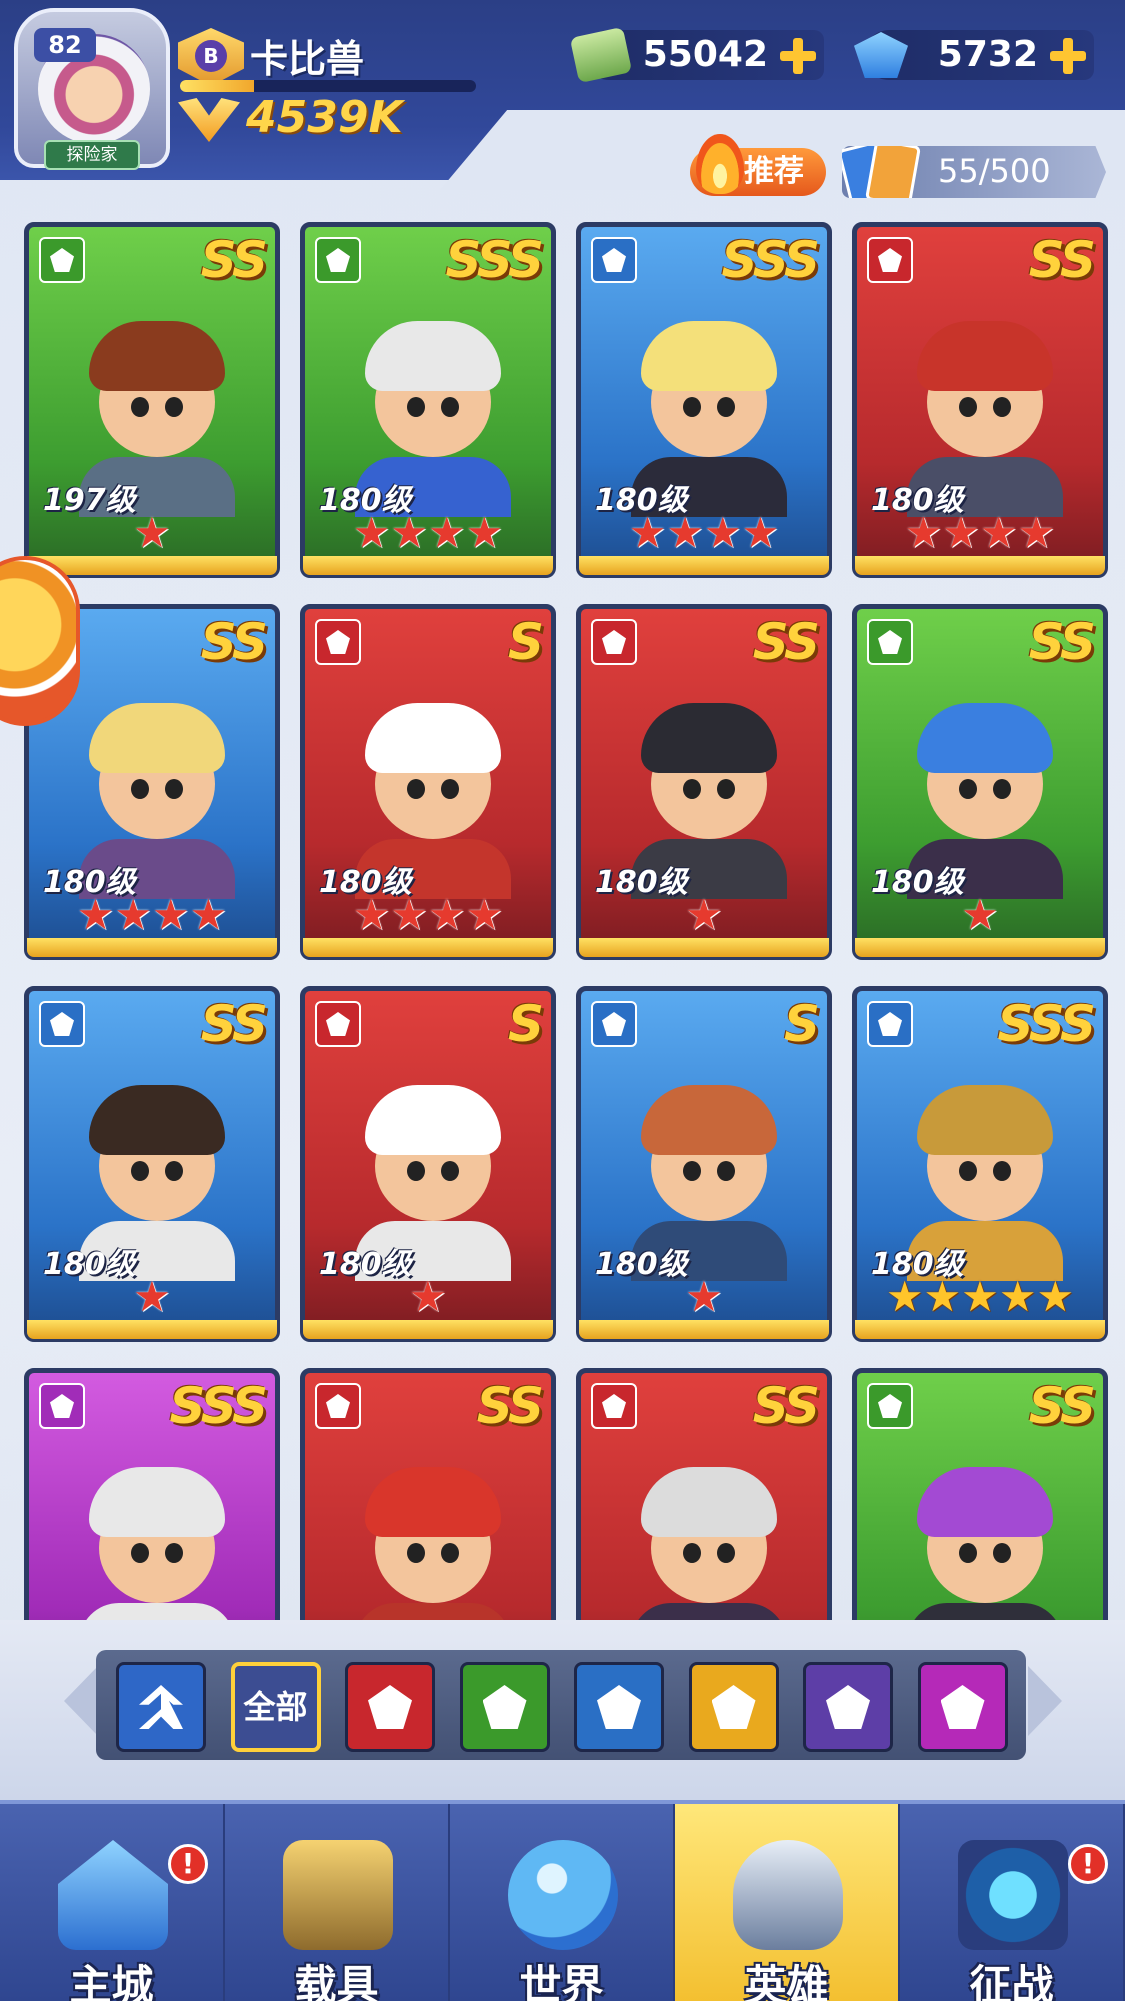  I want to click on hero-card: SSS, so click(152, 1496).